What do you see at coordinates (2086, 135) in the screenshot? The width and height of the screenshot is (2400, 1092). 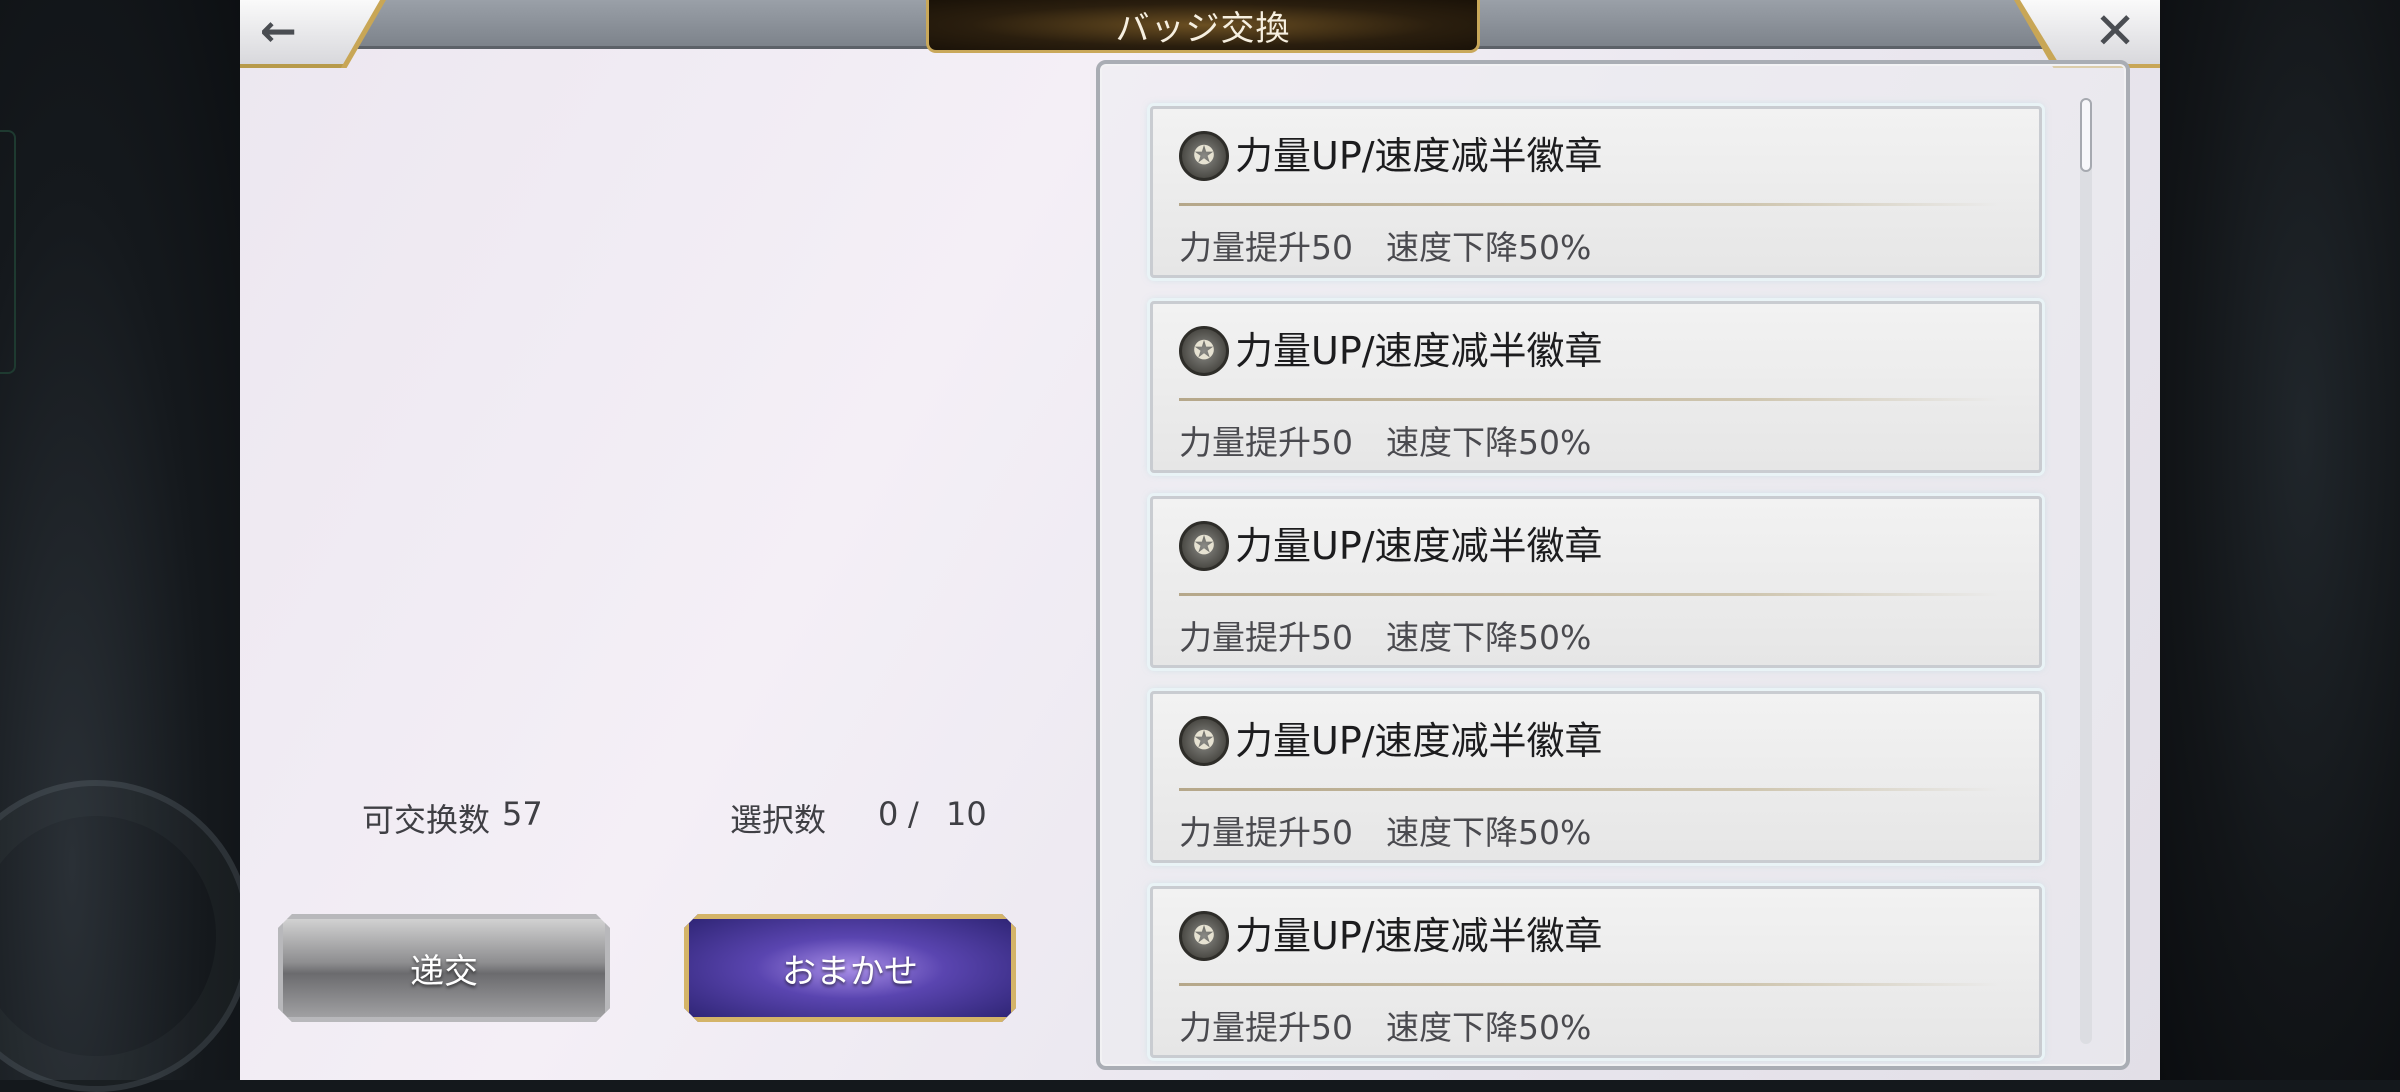 I see `scrollbar-thumb` at bounding box center [2086, 135].